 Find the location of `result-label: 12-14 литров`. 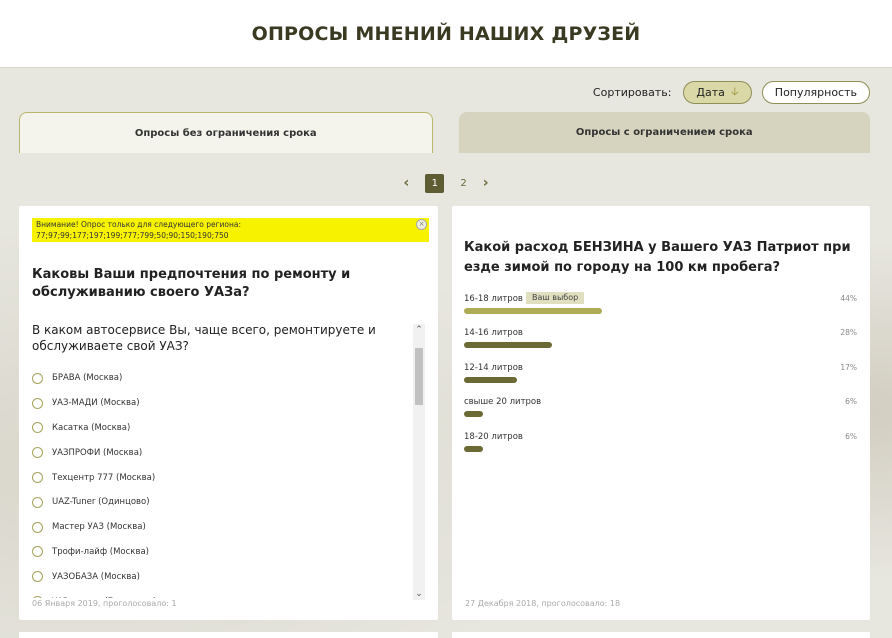

result-label: 12-14 литров is located at coordinates (493, 367).